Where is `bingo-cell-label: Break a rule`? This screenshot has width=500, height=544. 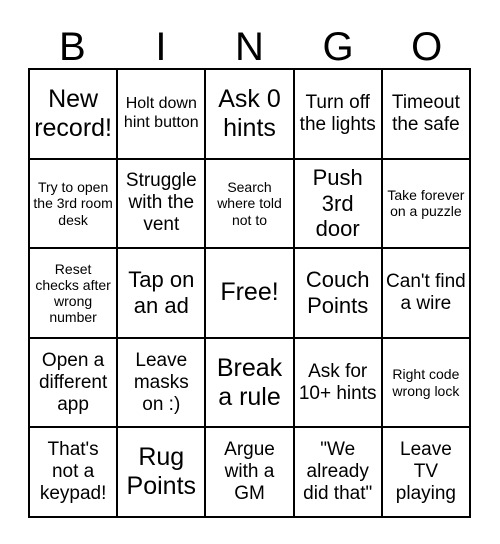
bingo-cell-label: Break a rule is located at coordinates (249, 382).